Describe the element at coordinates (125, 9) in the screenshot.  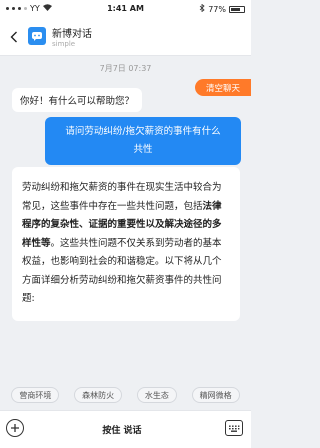
I see `status-bar: YY 1:41 AM 77%` at that location.